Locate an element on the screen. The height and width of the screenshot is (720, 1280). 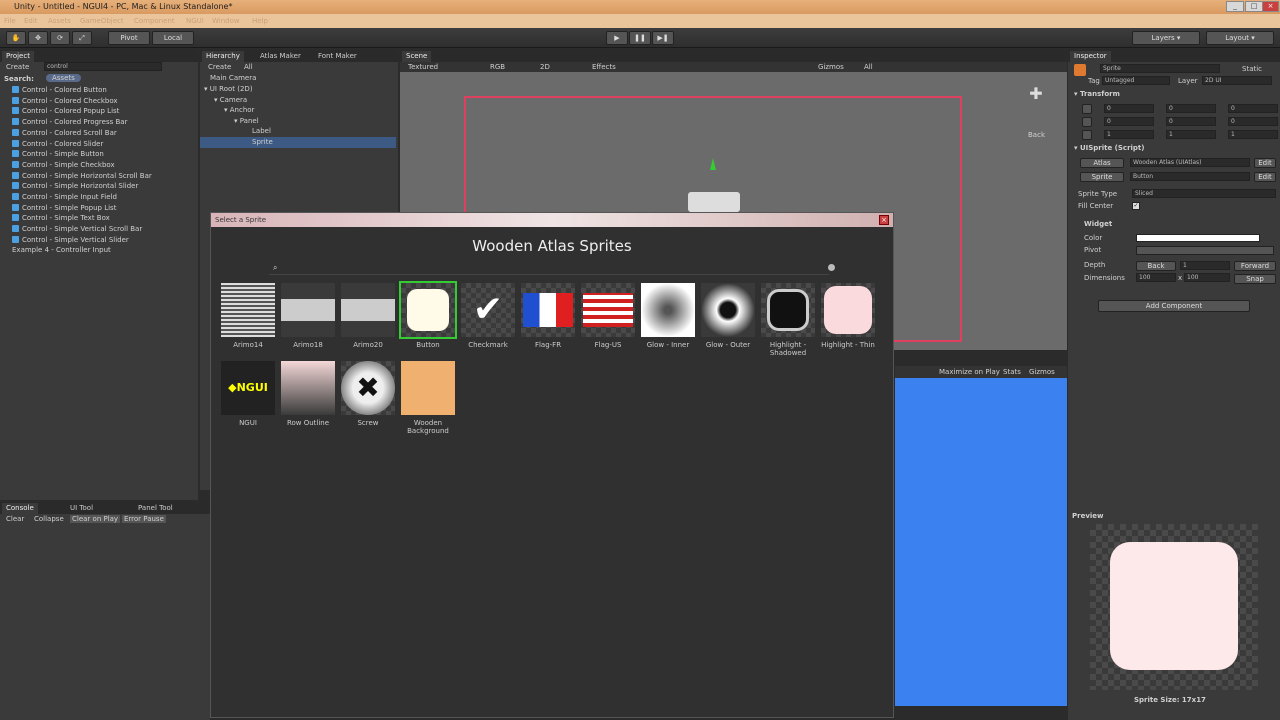
menu-help: Help is located at coordinates (260, 21).